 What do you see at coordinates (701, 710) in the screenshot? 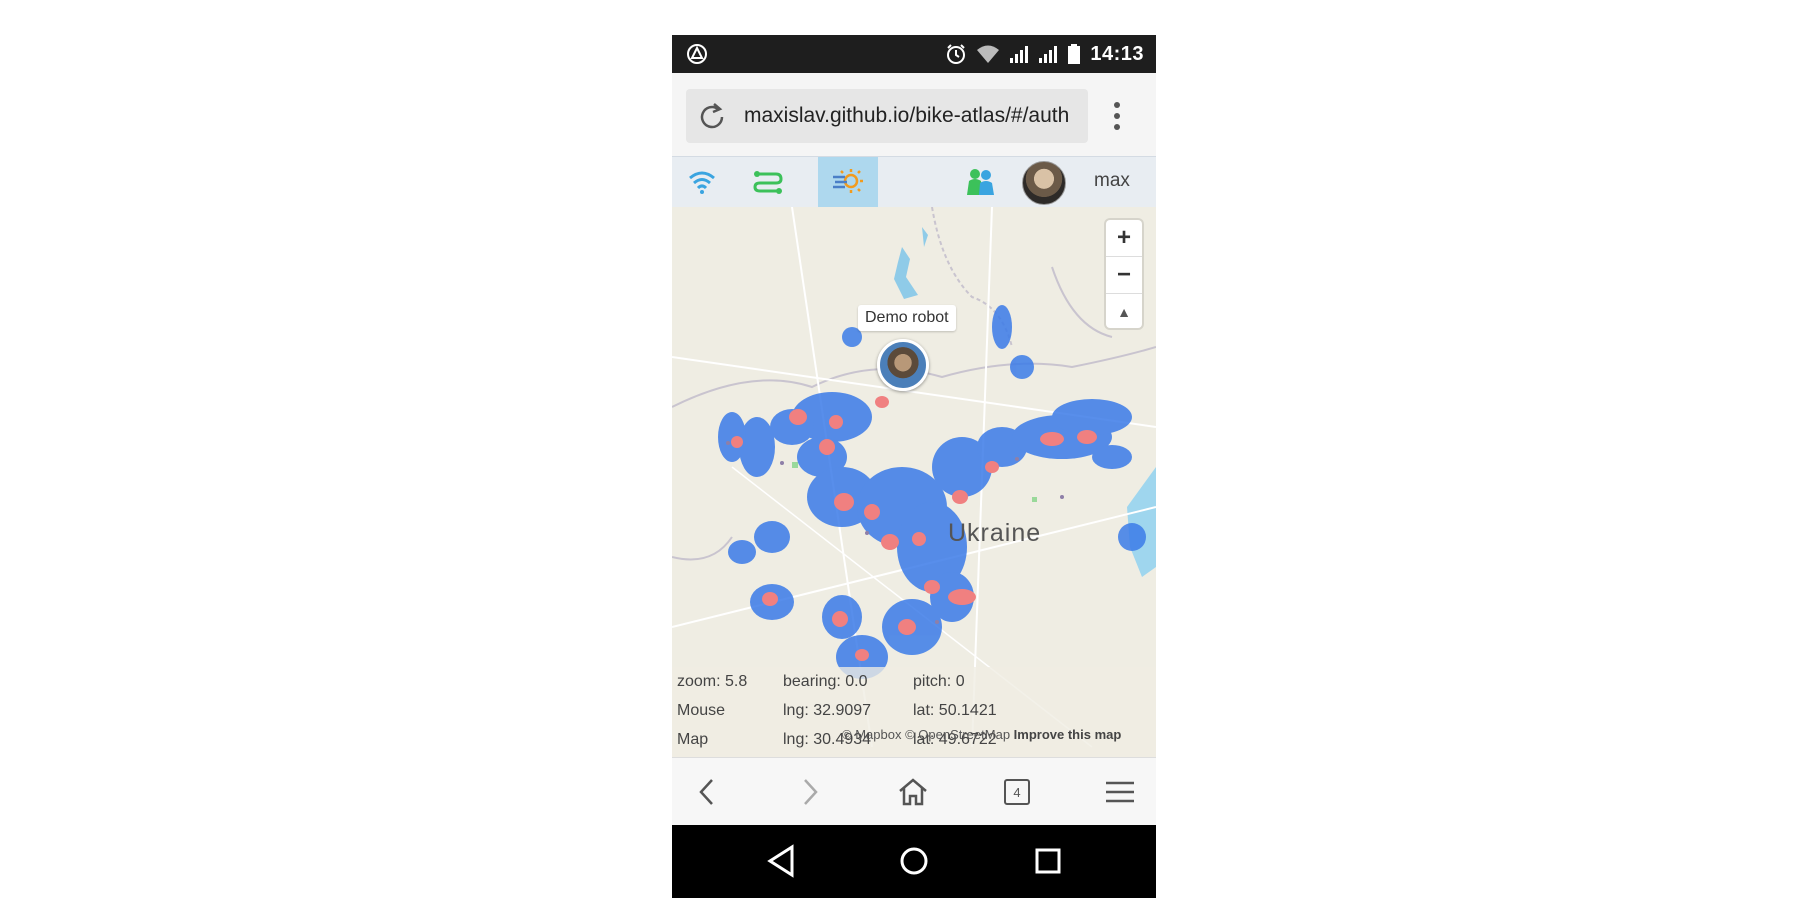
I see `mouse-label: Mouse` at bounding box center [701, 710].